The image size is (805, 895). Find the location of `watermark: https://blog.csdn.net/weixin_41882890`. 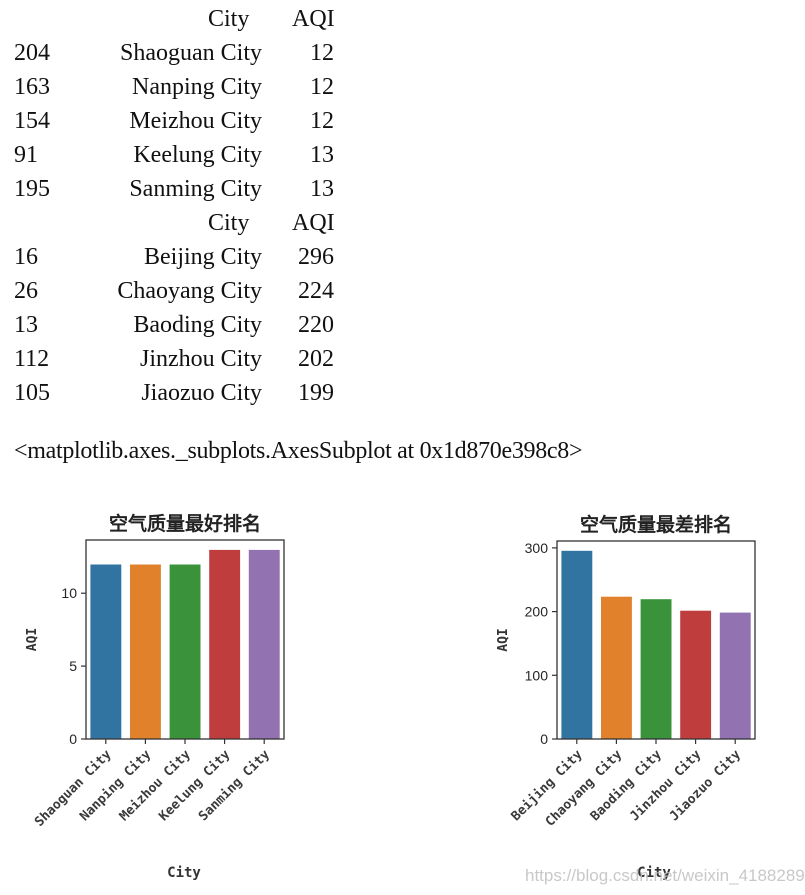

watermark: https://blog.csdn.net/weixin_41882890 is located at coordinates (665, 875).